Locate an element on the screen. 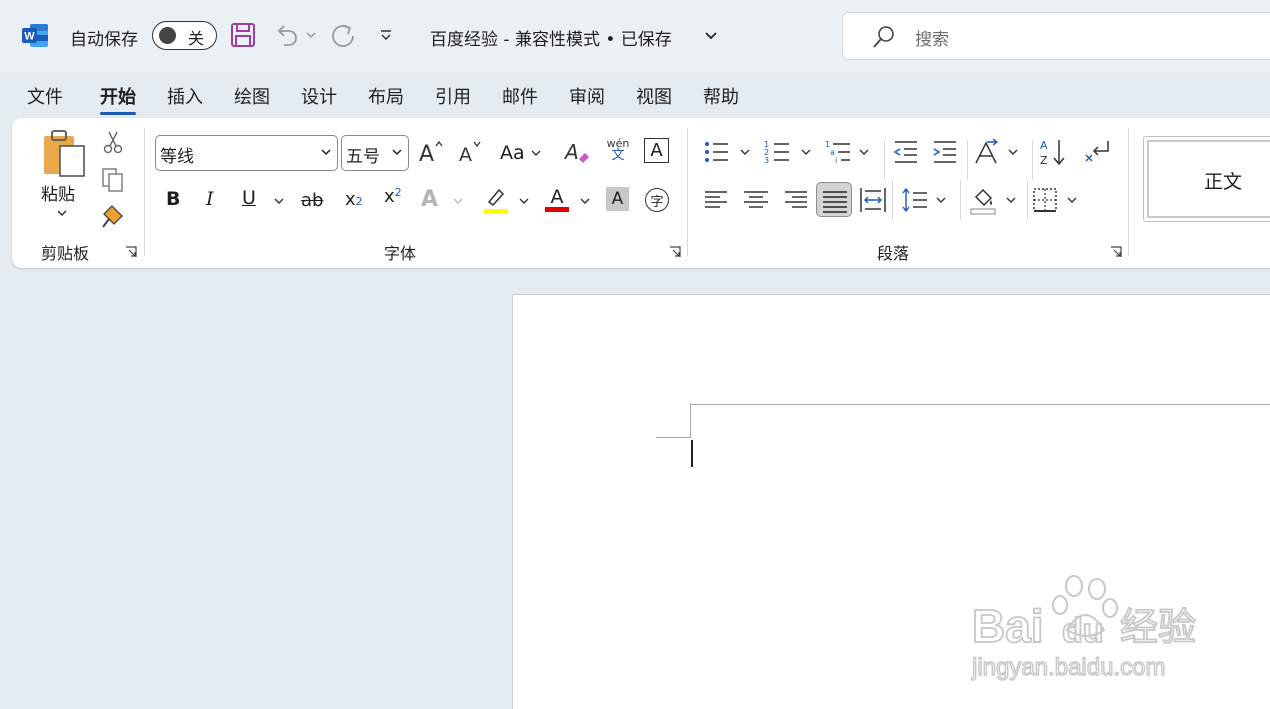  svg-text: i is located at coordinates (836, 160).